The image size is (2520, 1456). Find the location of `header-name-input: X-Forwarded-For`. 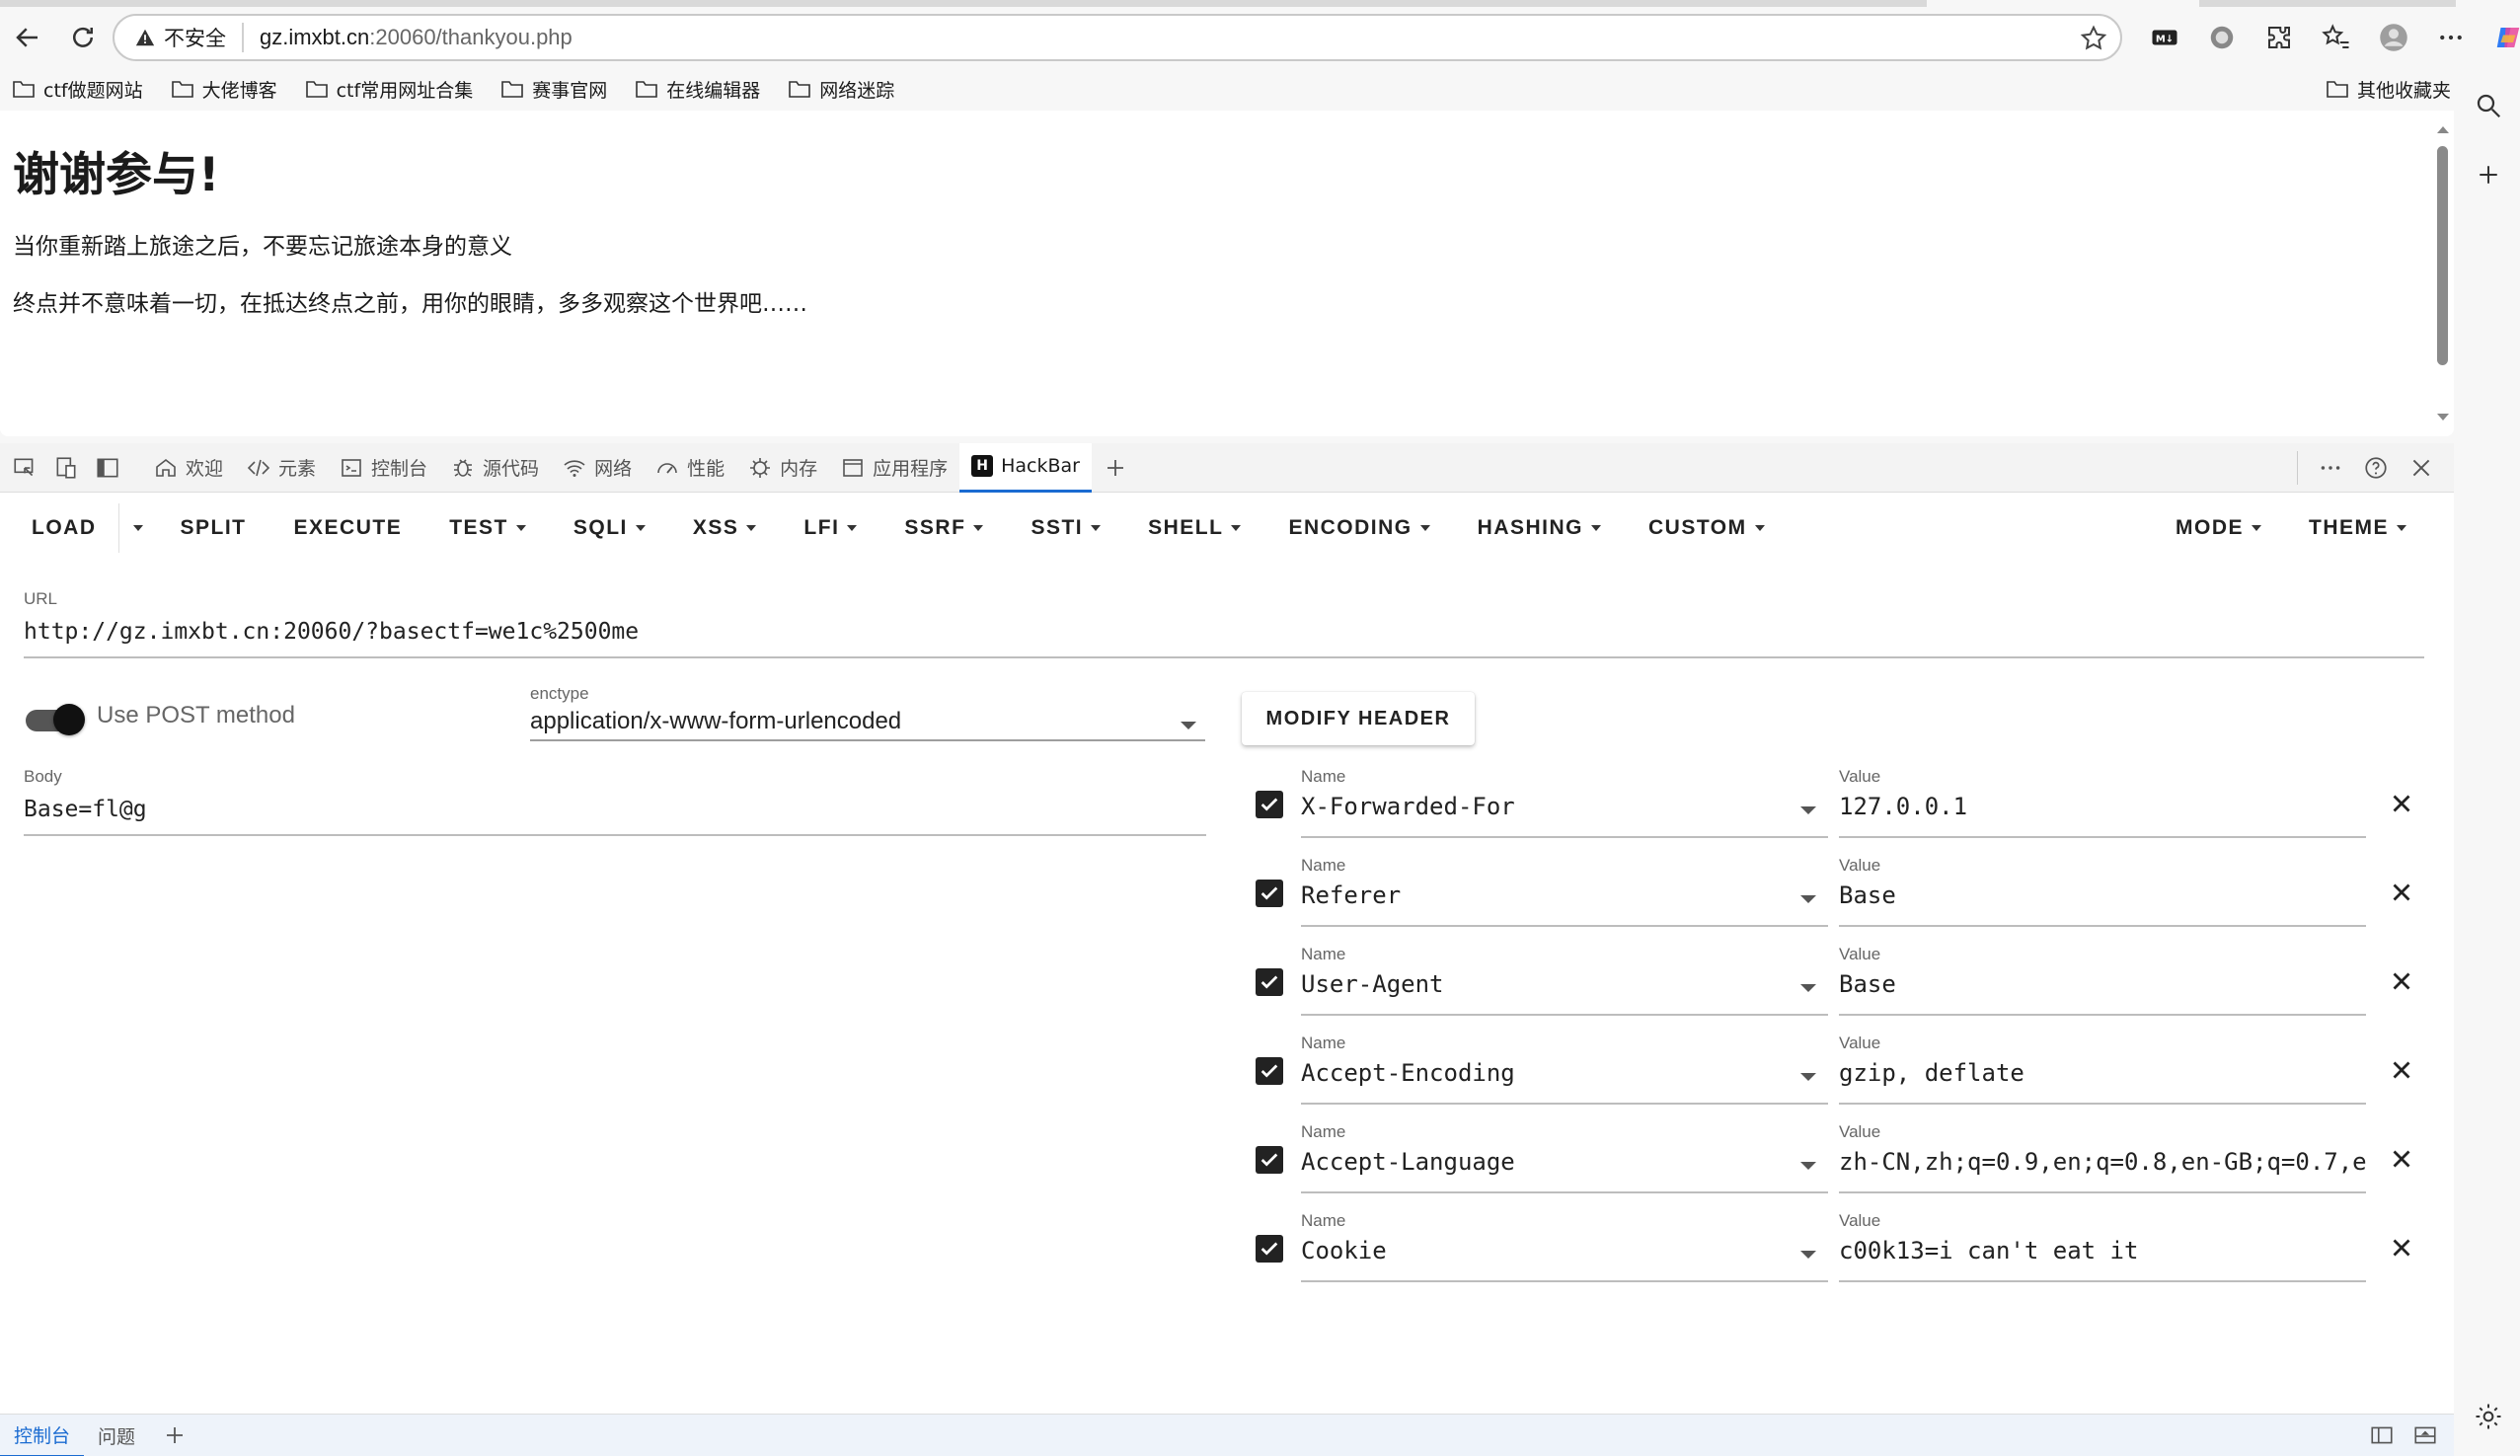

header-name-input: X-Forwarded-For is located at coordinates (1408, 806).